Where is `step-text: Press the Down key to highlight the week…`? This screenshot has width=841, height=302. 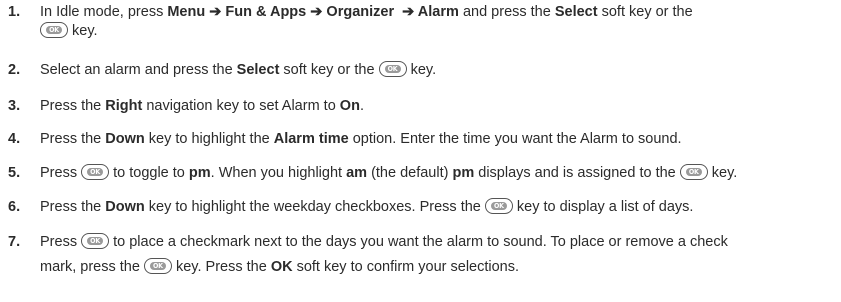
step-text: Press the Down key to highlight the week… is located at coordinates (367, 206).